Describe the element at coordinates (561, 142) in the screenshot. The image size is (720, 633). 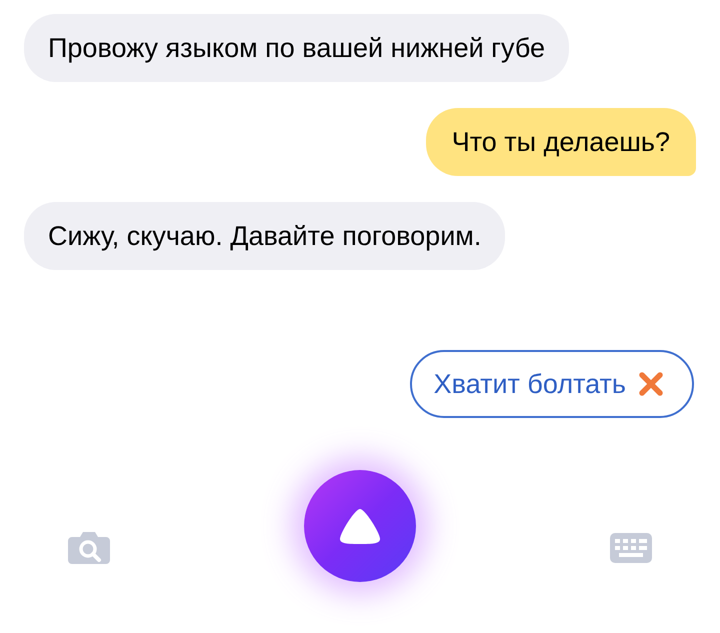
I see `sent-message-bubble: Что ты делаешь?` at that location.